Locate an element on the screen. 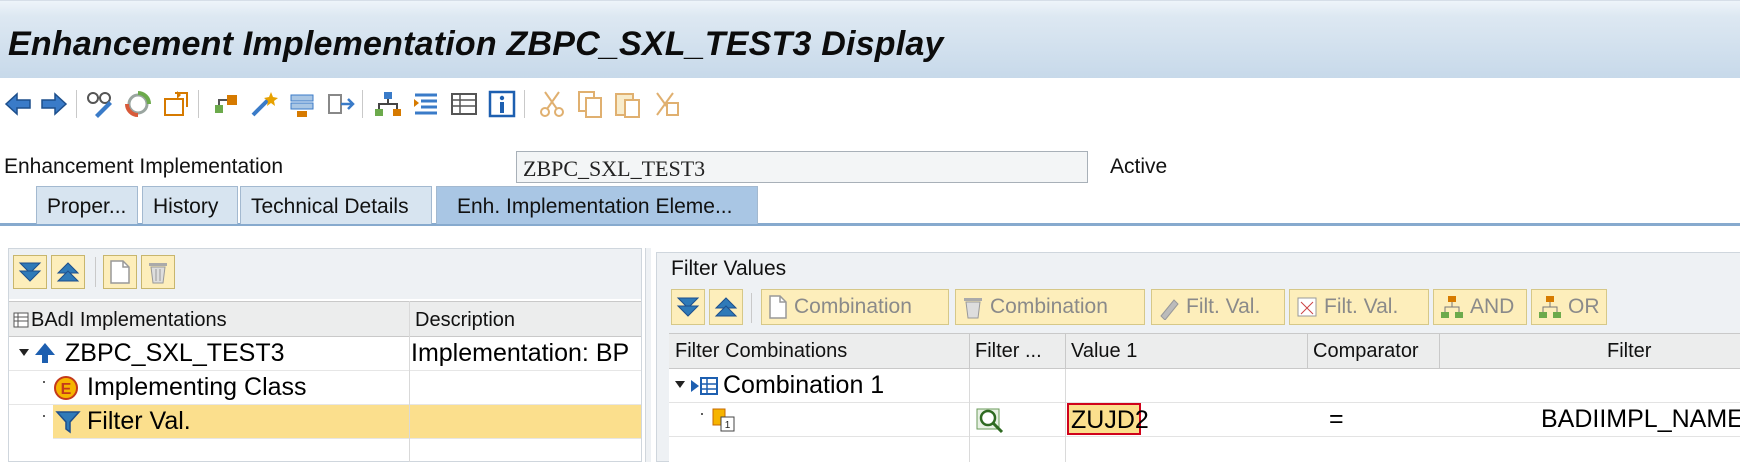 The image size is (1740, 462). filter-name-cell: BADIIMPL_NAME is located at coordinates (1640, 419).